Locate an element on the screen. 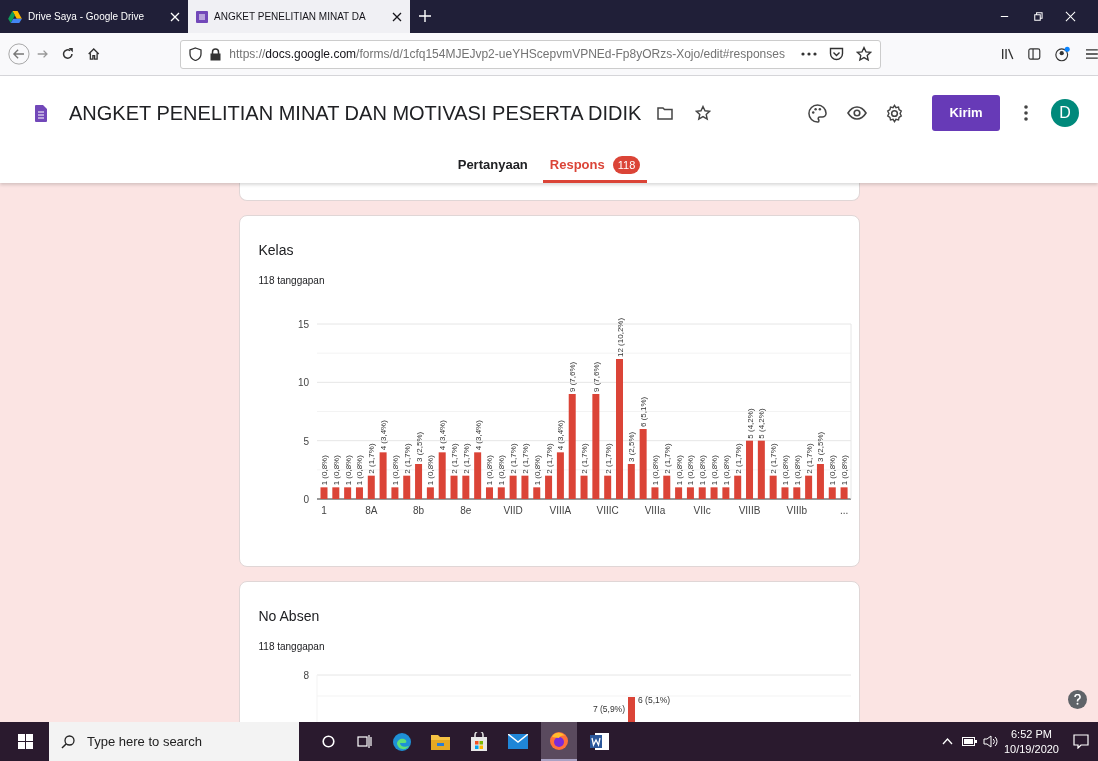 The image size is (1098, 761). taskbar-search-field: Type here to search is located at coordinates (174, 741).